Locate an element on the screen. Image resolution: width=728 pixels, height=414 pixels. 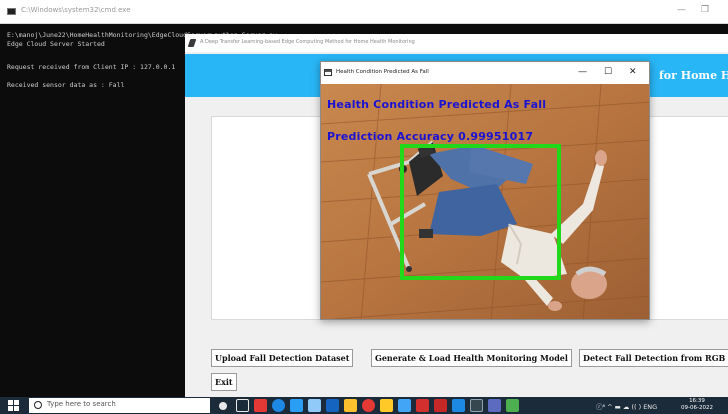
python-icon is located at coordinates (350, 405).